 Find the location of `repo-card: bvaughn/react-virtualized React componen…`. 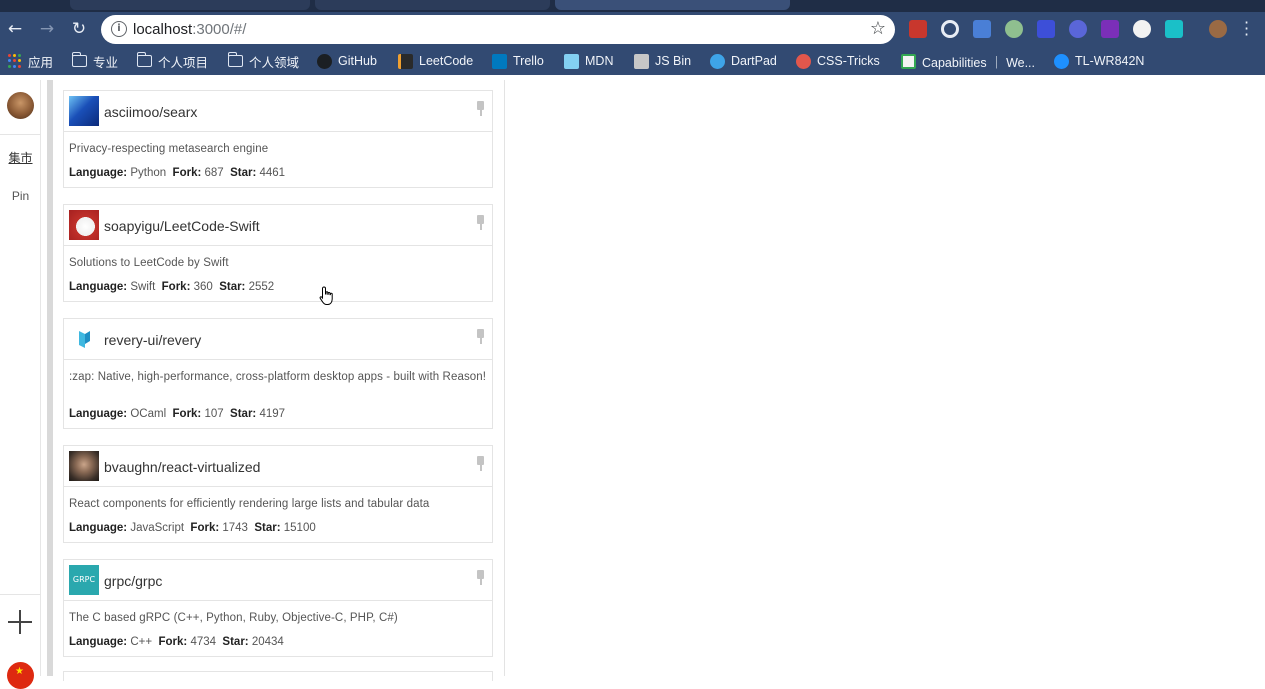

repo-card: bvaughn/react-virtualized React componen… is located at coordinates (278, 494).